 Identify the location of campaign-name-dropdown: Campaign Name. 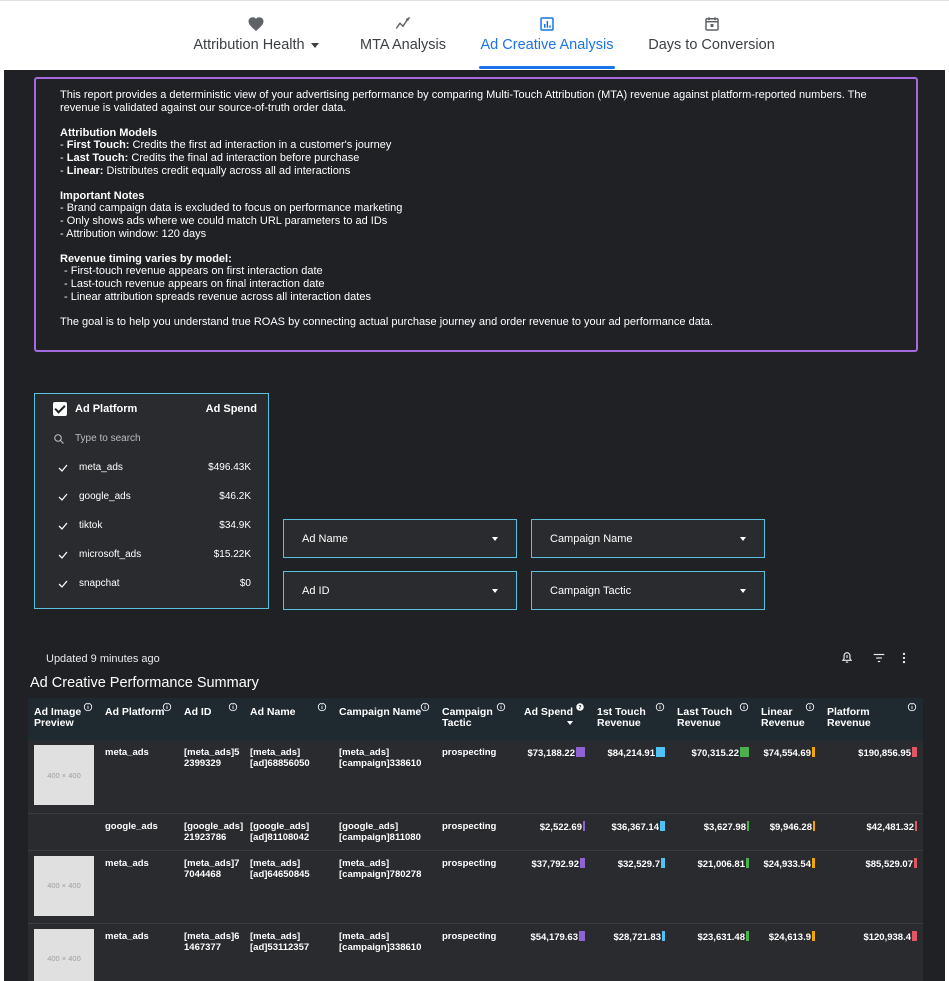
(648, 538).